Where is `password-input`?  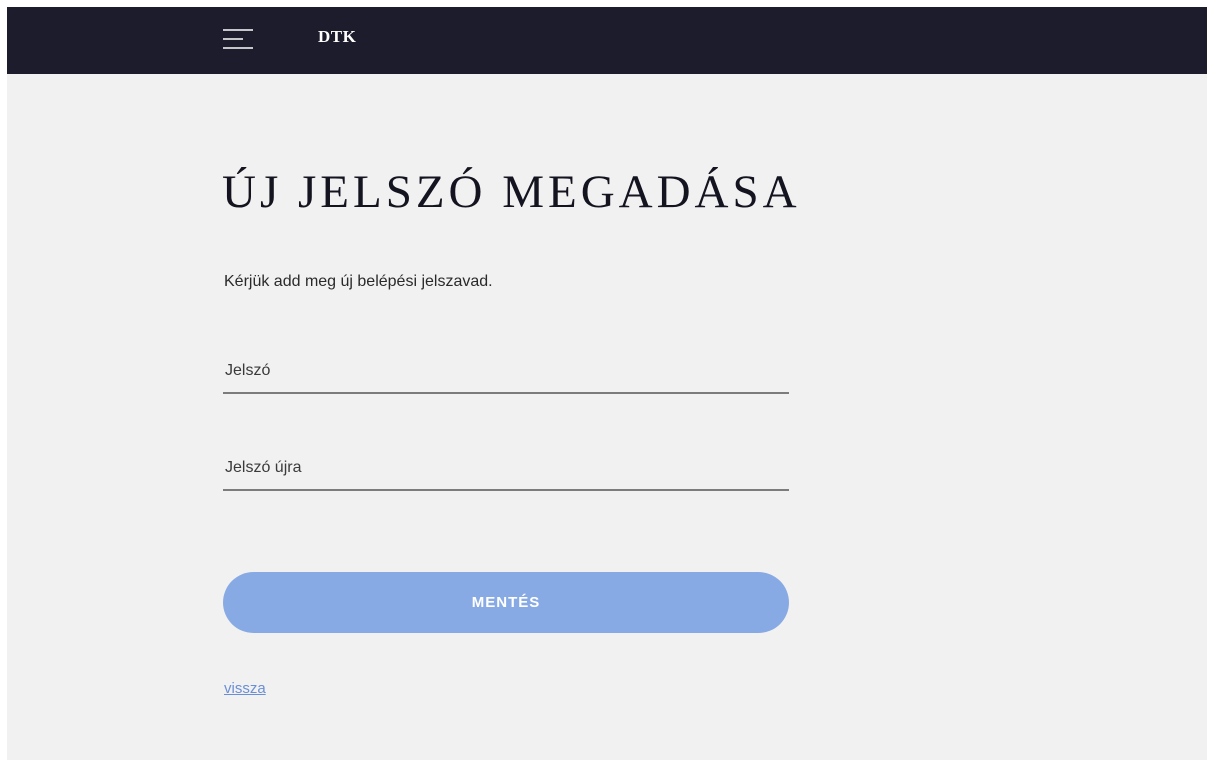 password-input is located at coordinates (506, 369).